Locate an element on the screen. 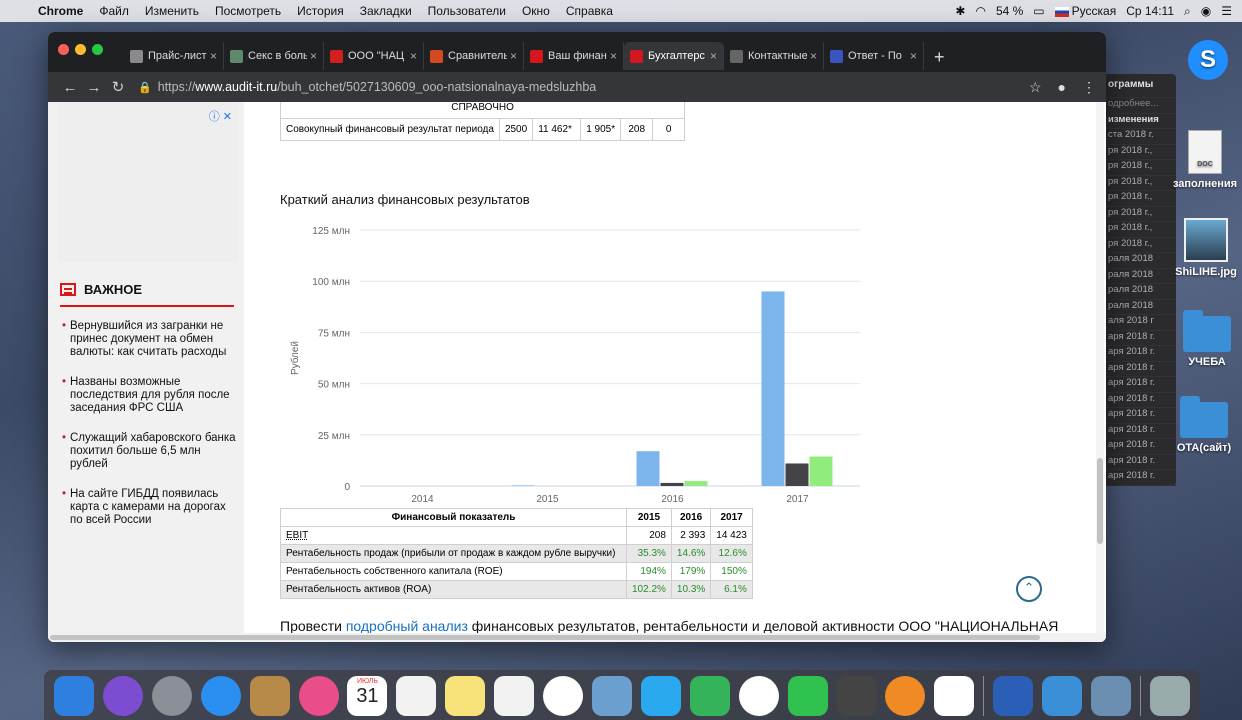 Image resolution: width=1242 pixels, height=720 pixels. desktop-shazam: S is located at coordinates (1208, 62).